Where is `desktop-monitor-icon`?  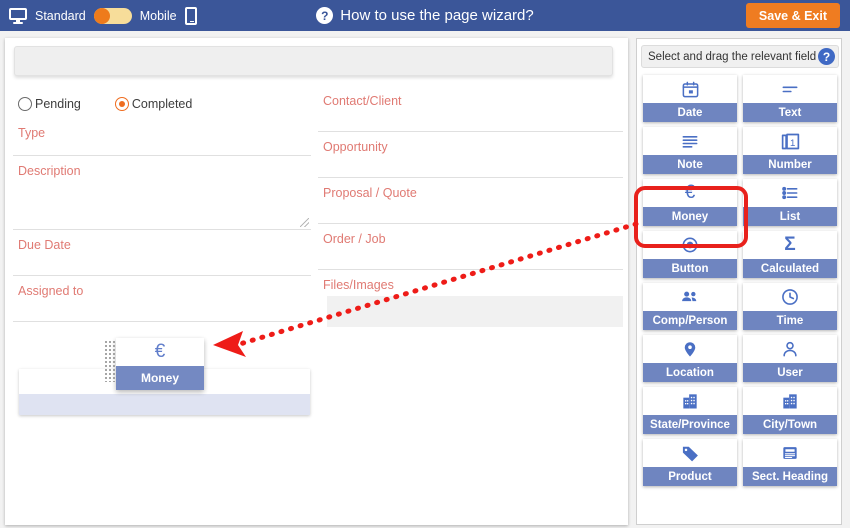
desktop-monitor-icon is located at coordinates (18, 15).